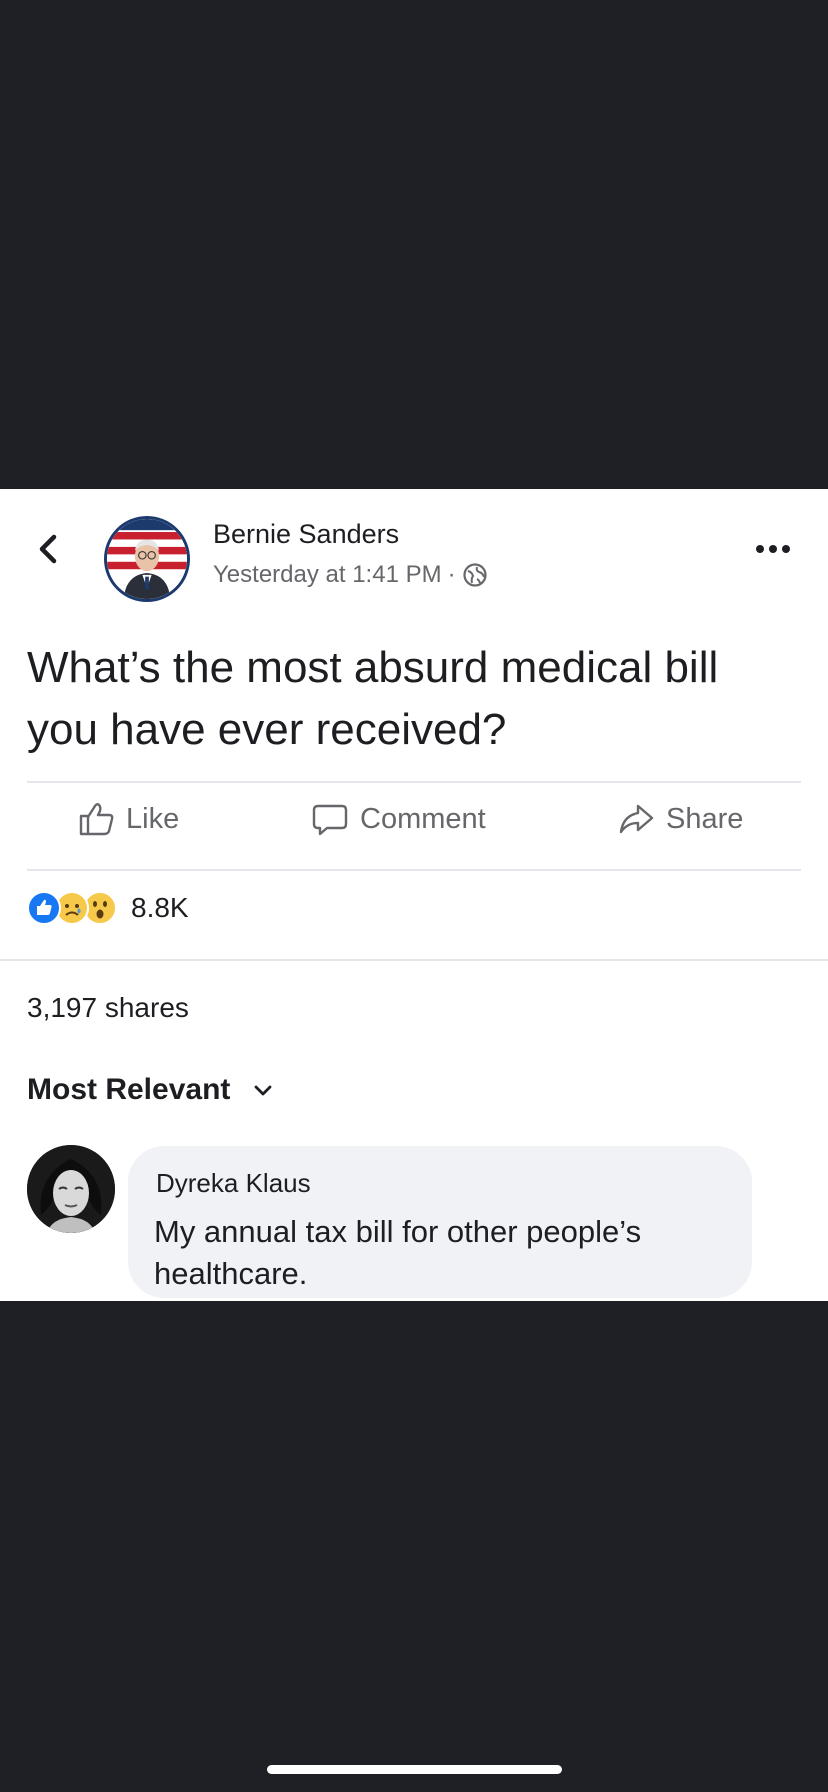 The width and height of the screenshot is (828, 1792). What do you see at coordinates (44, 908) in the screenshot?
I see `like-icon` at bounding box center [44, 908].